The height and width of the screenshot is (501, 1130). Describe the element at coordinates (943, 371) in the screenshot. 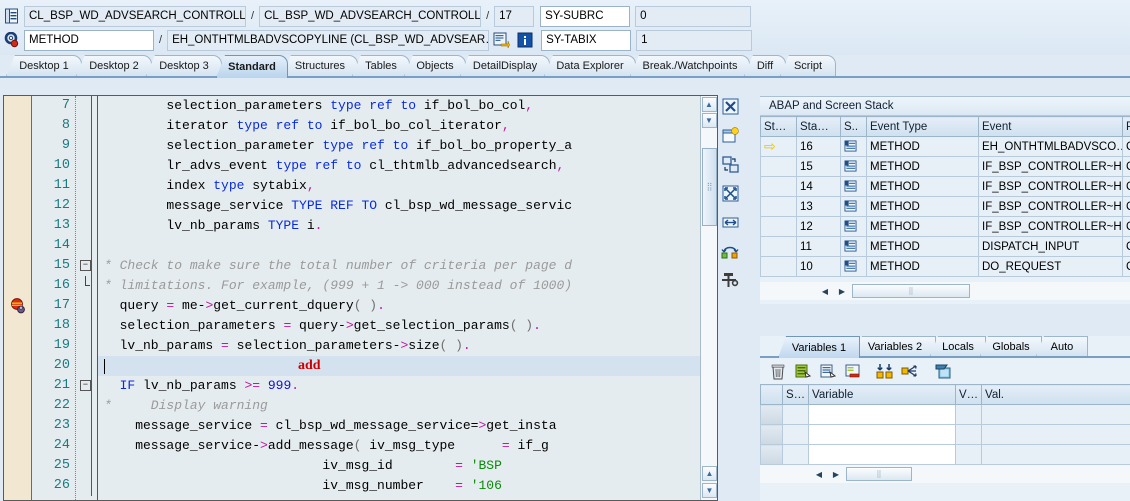

I see `clipboard-paste-icon` at that location.